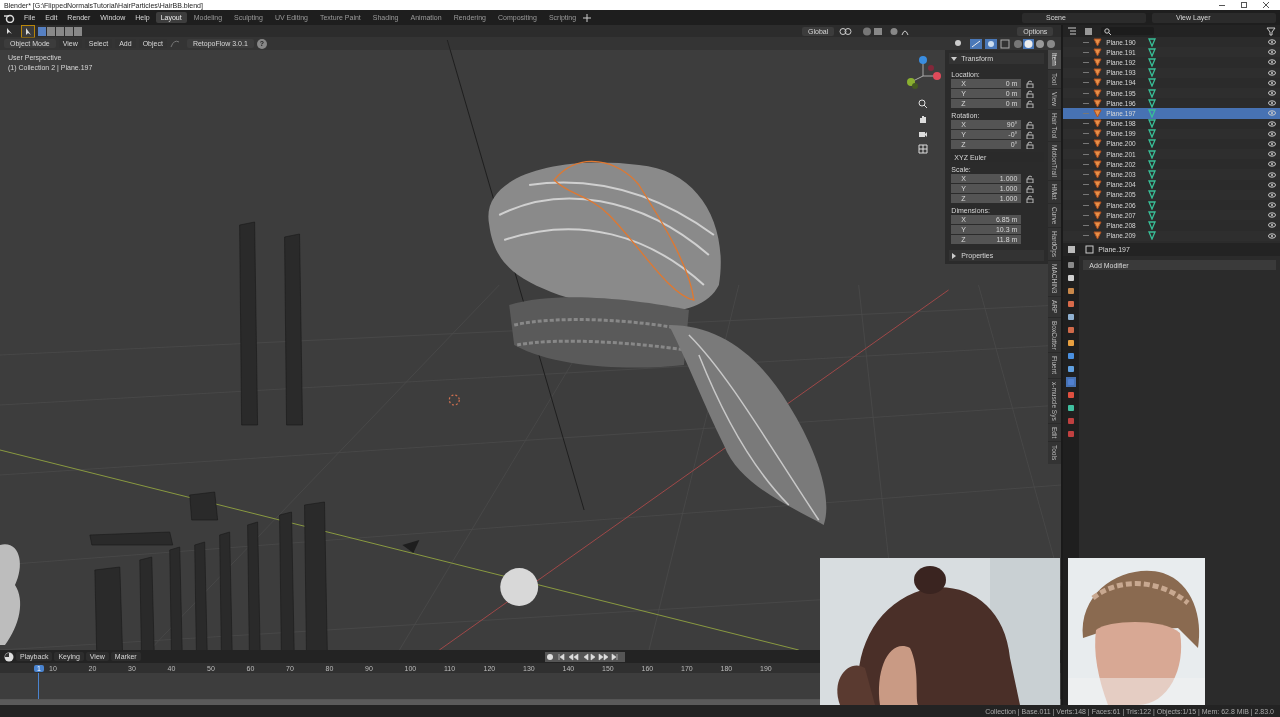 The image size is (1280, 717). Describe the element at coordinates (1108, 31) in the screenshot. I see `search-icon` at that location.